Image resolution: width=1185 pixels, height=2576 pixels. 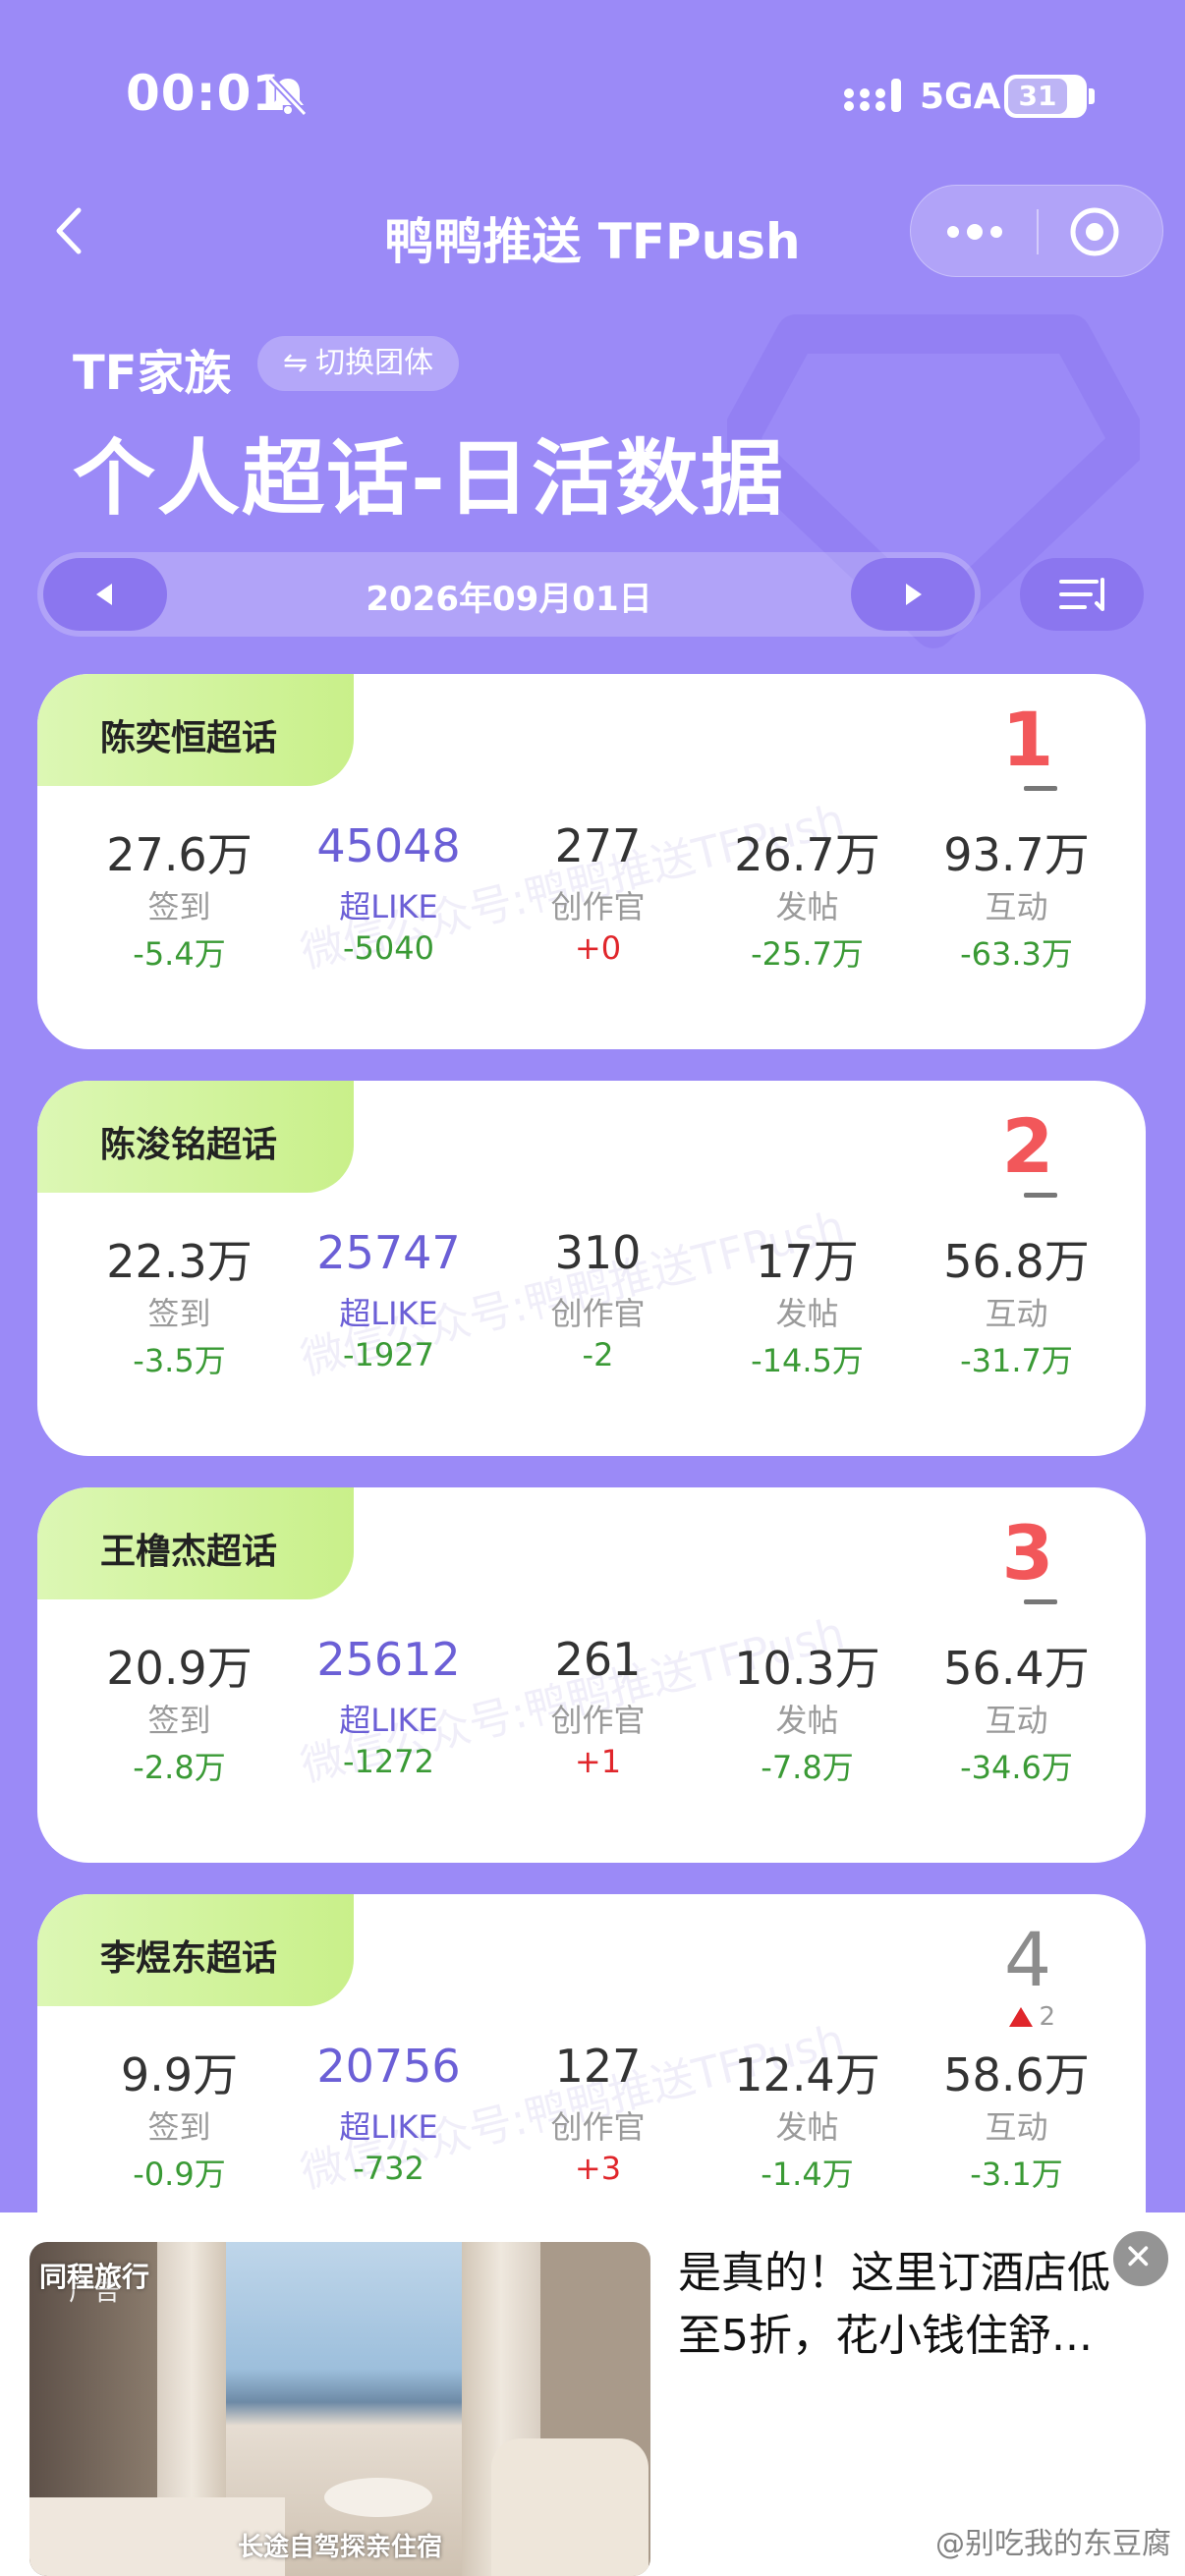 What do you see at coordinates (807, 1668) in the screenshot?
I see `stat-value: 10.3万` at bounding box center [807, 1668].